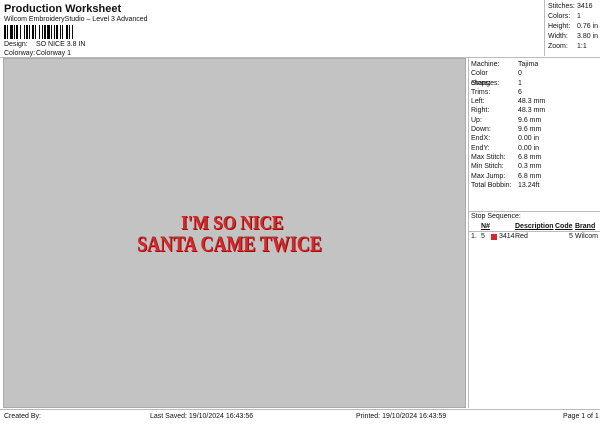 The width and height of the screenshot is (600, 424). I want to click on stat-label: Colors:, so click(559, 16).